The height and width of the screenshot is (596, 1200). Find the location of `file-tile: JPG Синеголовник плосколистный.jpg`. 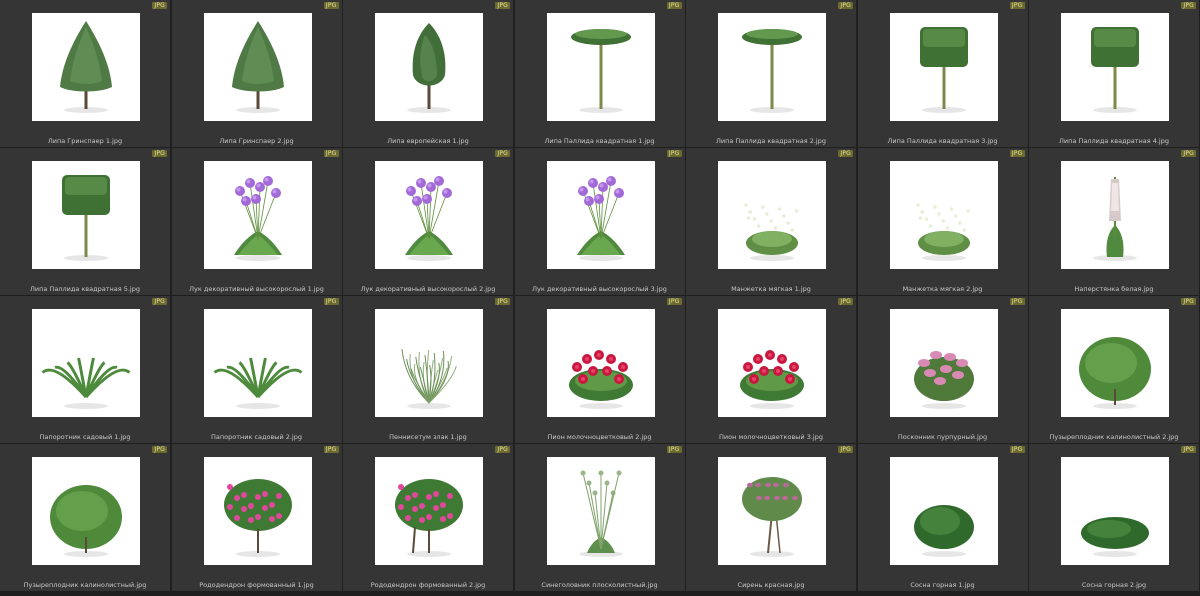

file-tile: JPG Синеголовник плосколистный.jpg is located at coordinates (599, 517).